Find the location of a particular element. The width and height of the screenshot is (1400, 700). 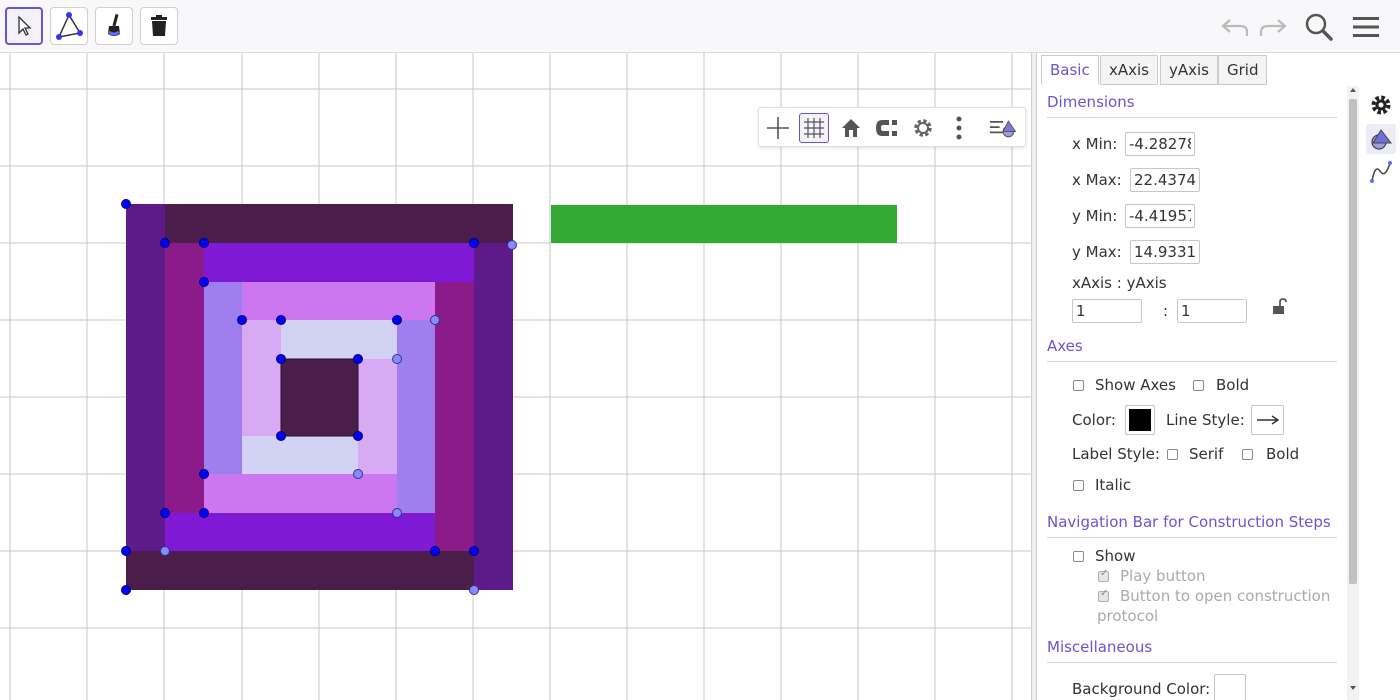

paint-brush-icon is located at coordinates (114, 24).